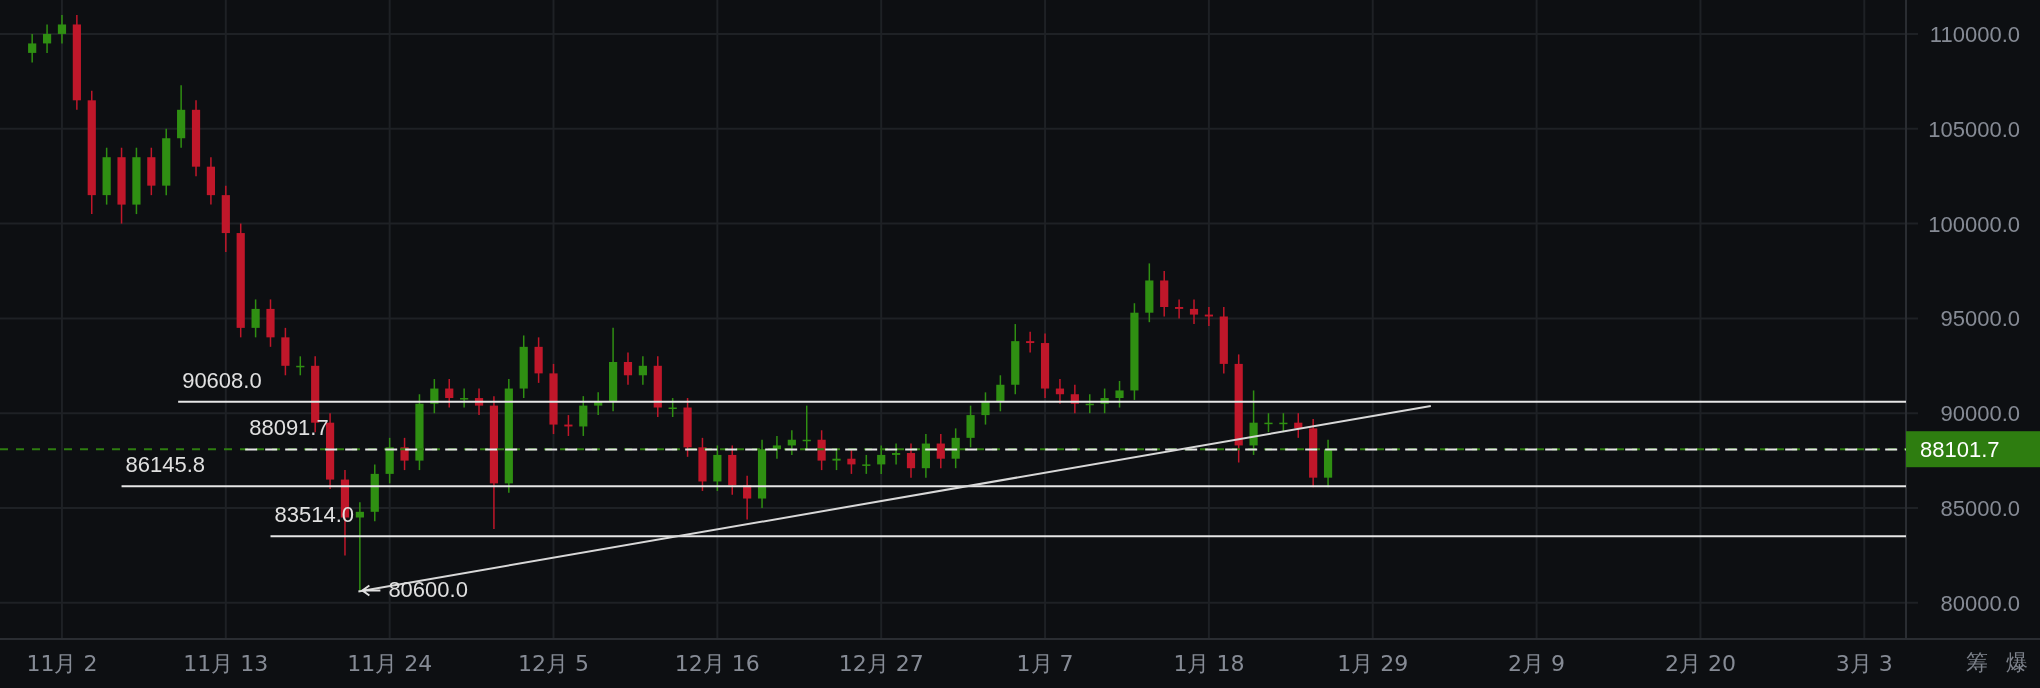 This screenshot has height=688, width=2040. What do you see at coordinates (1974, 129) in the screenshot?
I see `axis-label: 105000.0` at bounding box center [1974, 129].